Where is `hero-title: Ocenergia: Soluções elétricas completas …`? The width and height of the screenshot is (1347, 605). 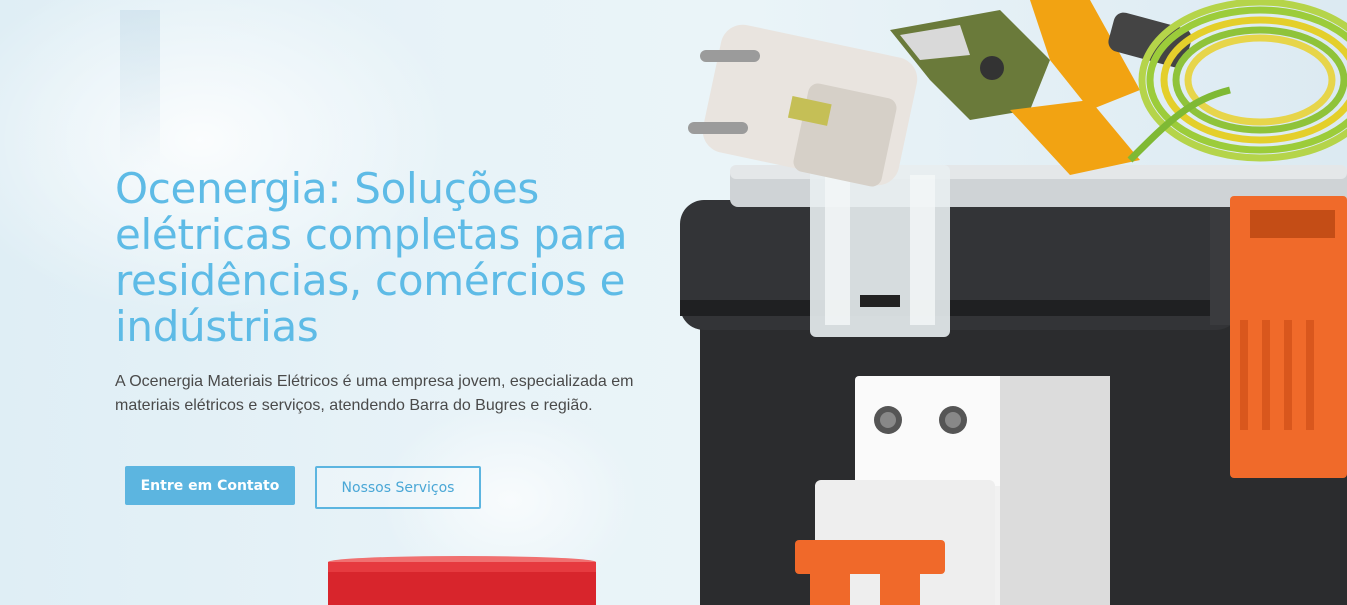
hero-title: Ocenergia: Soluções elétricas completas … is located at coordinates (371, 257).